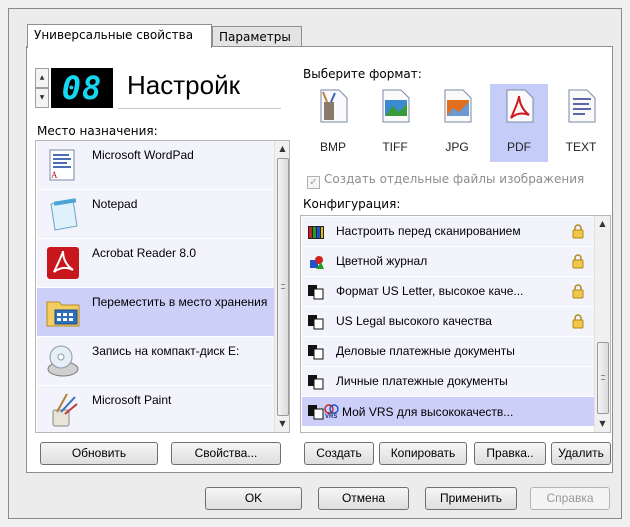  I want to click on copy-button: Копировать, so click(423, 453).